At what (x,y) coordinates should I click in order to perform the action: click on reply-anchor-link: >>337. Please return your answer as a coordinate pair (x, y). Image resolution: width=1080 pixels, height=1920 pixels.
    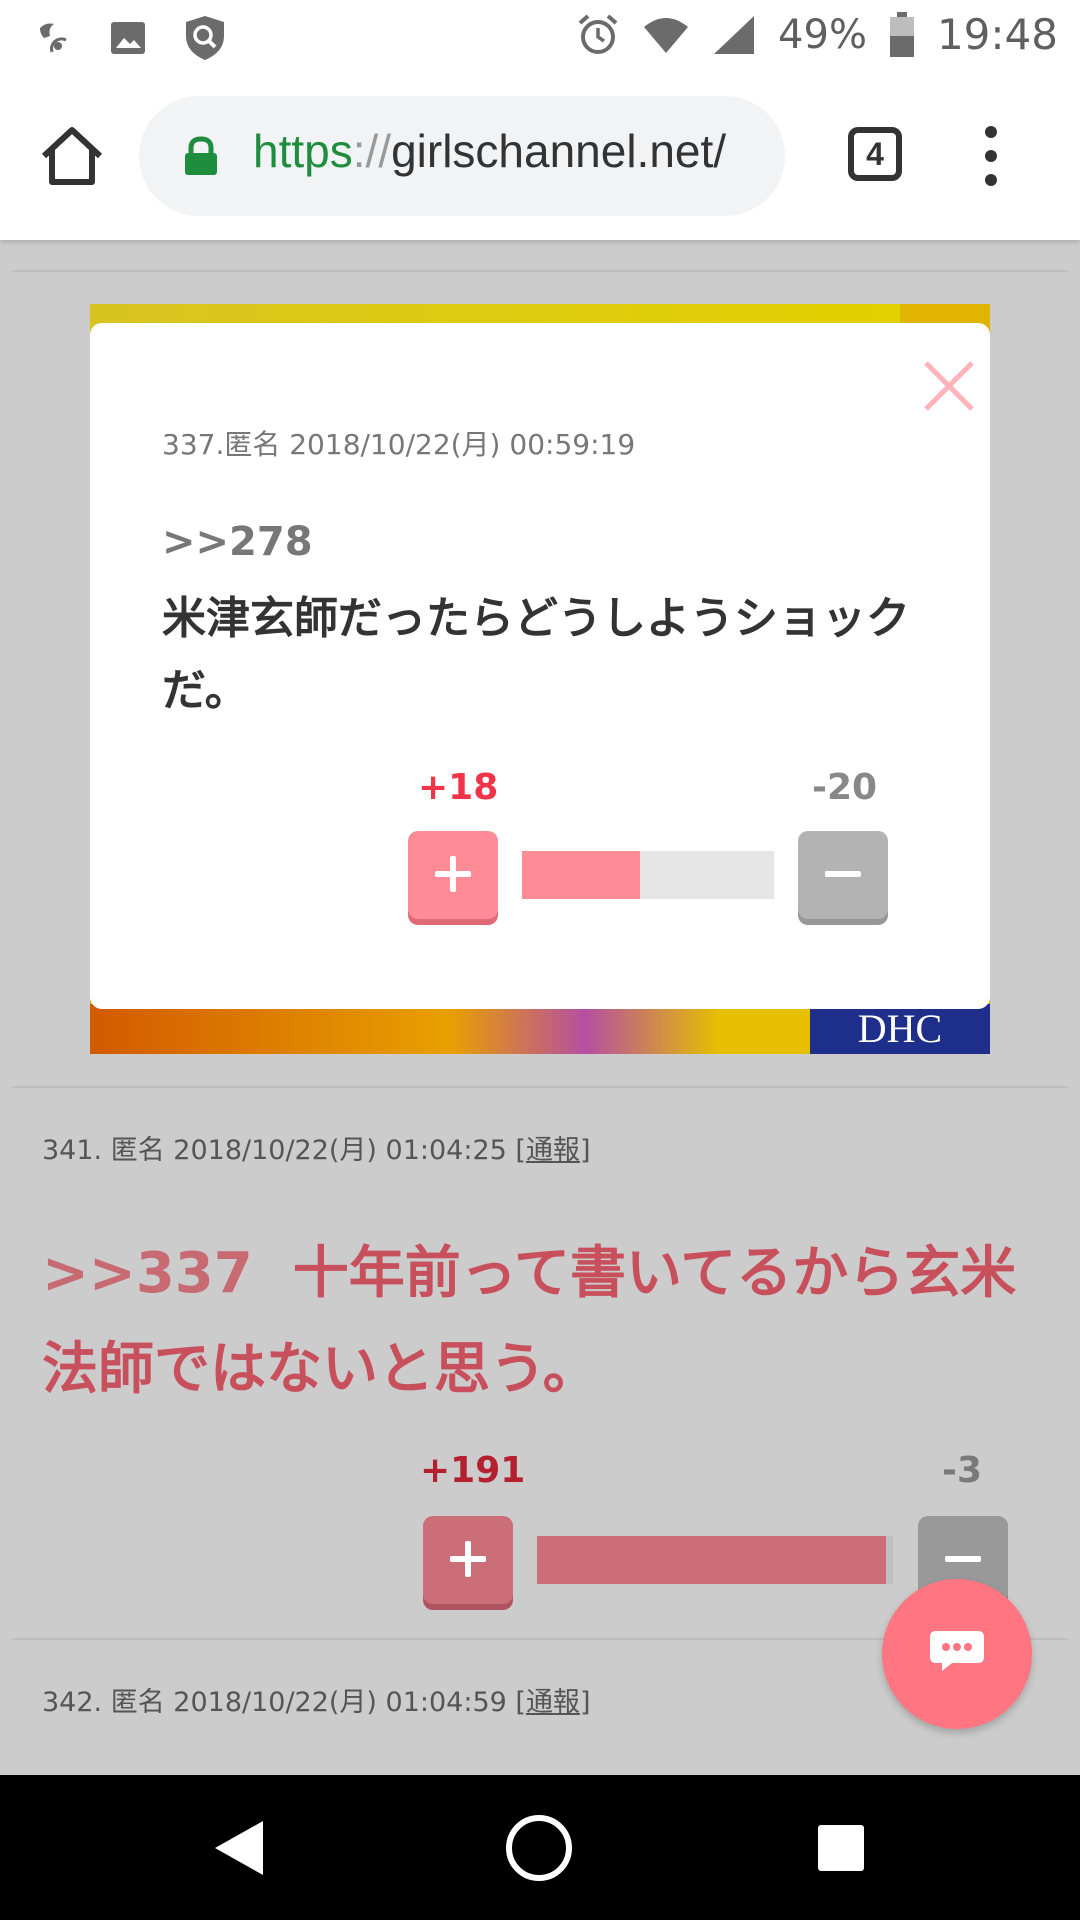
    Looking at the image, I should click on (147, 1273).